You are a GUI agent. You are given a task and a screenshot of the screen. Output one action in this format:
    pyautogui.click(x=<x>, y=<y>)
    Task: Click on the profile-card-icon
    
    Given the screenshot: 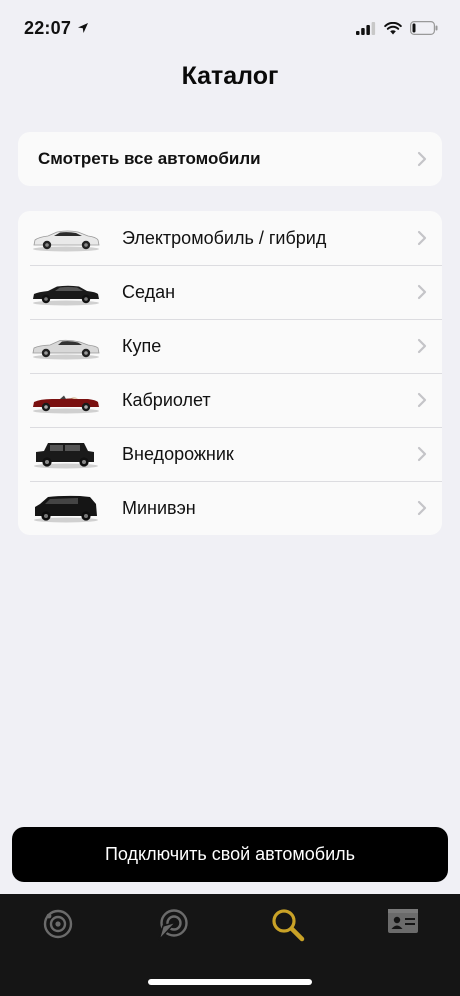 What is the action you would take?
    pyautogui.click(x=402, y=921)
    